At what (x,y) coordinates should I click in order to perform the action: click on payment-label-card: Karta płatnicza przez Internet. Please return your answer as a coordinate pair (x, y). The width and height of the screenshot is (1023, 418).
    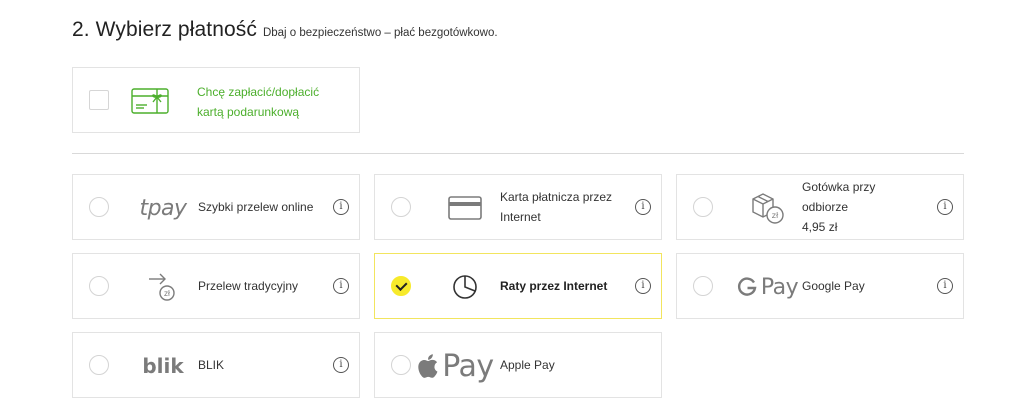
    Looking at the image, I should click on (560, 207).